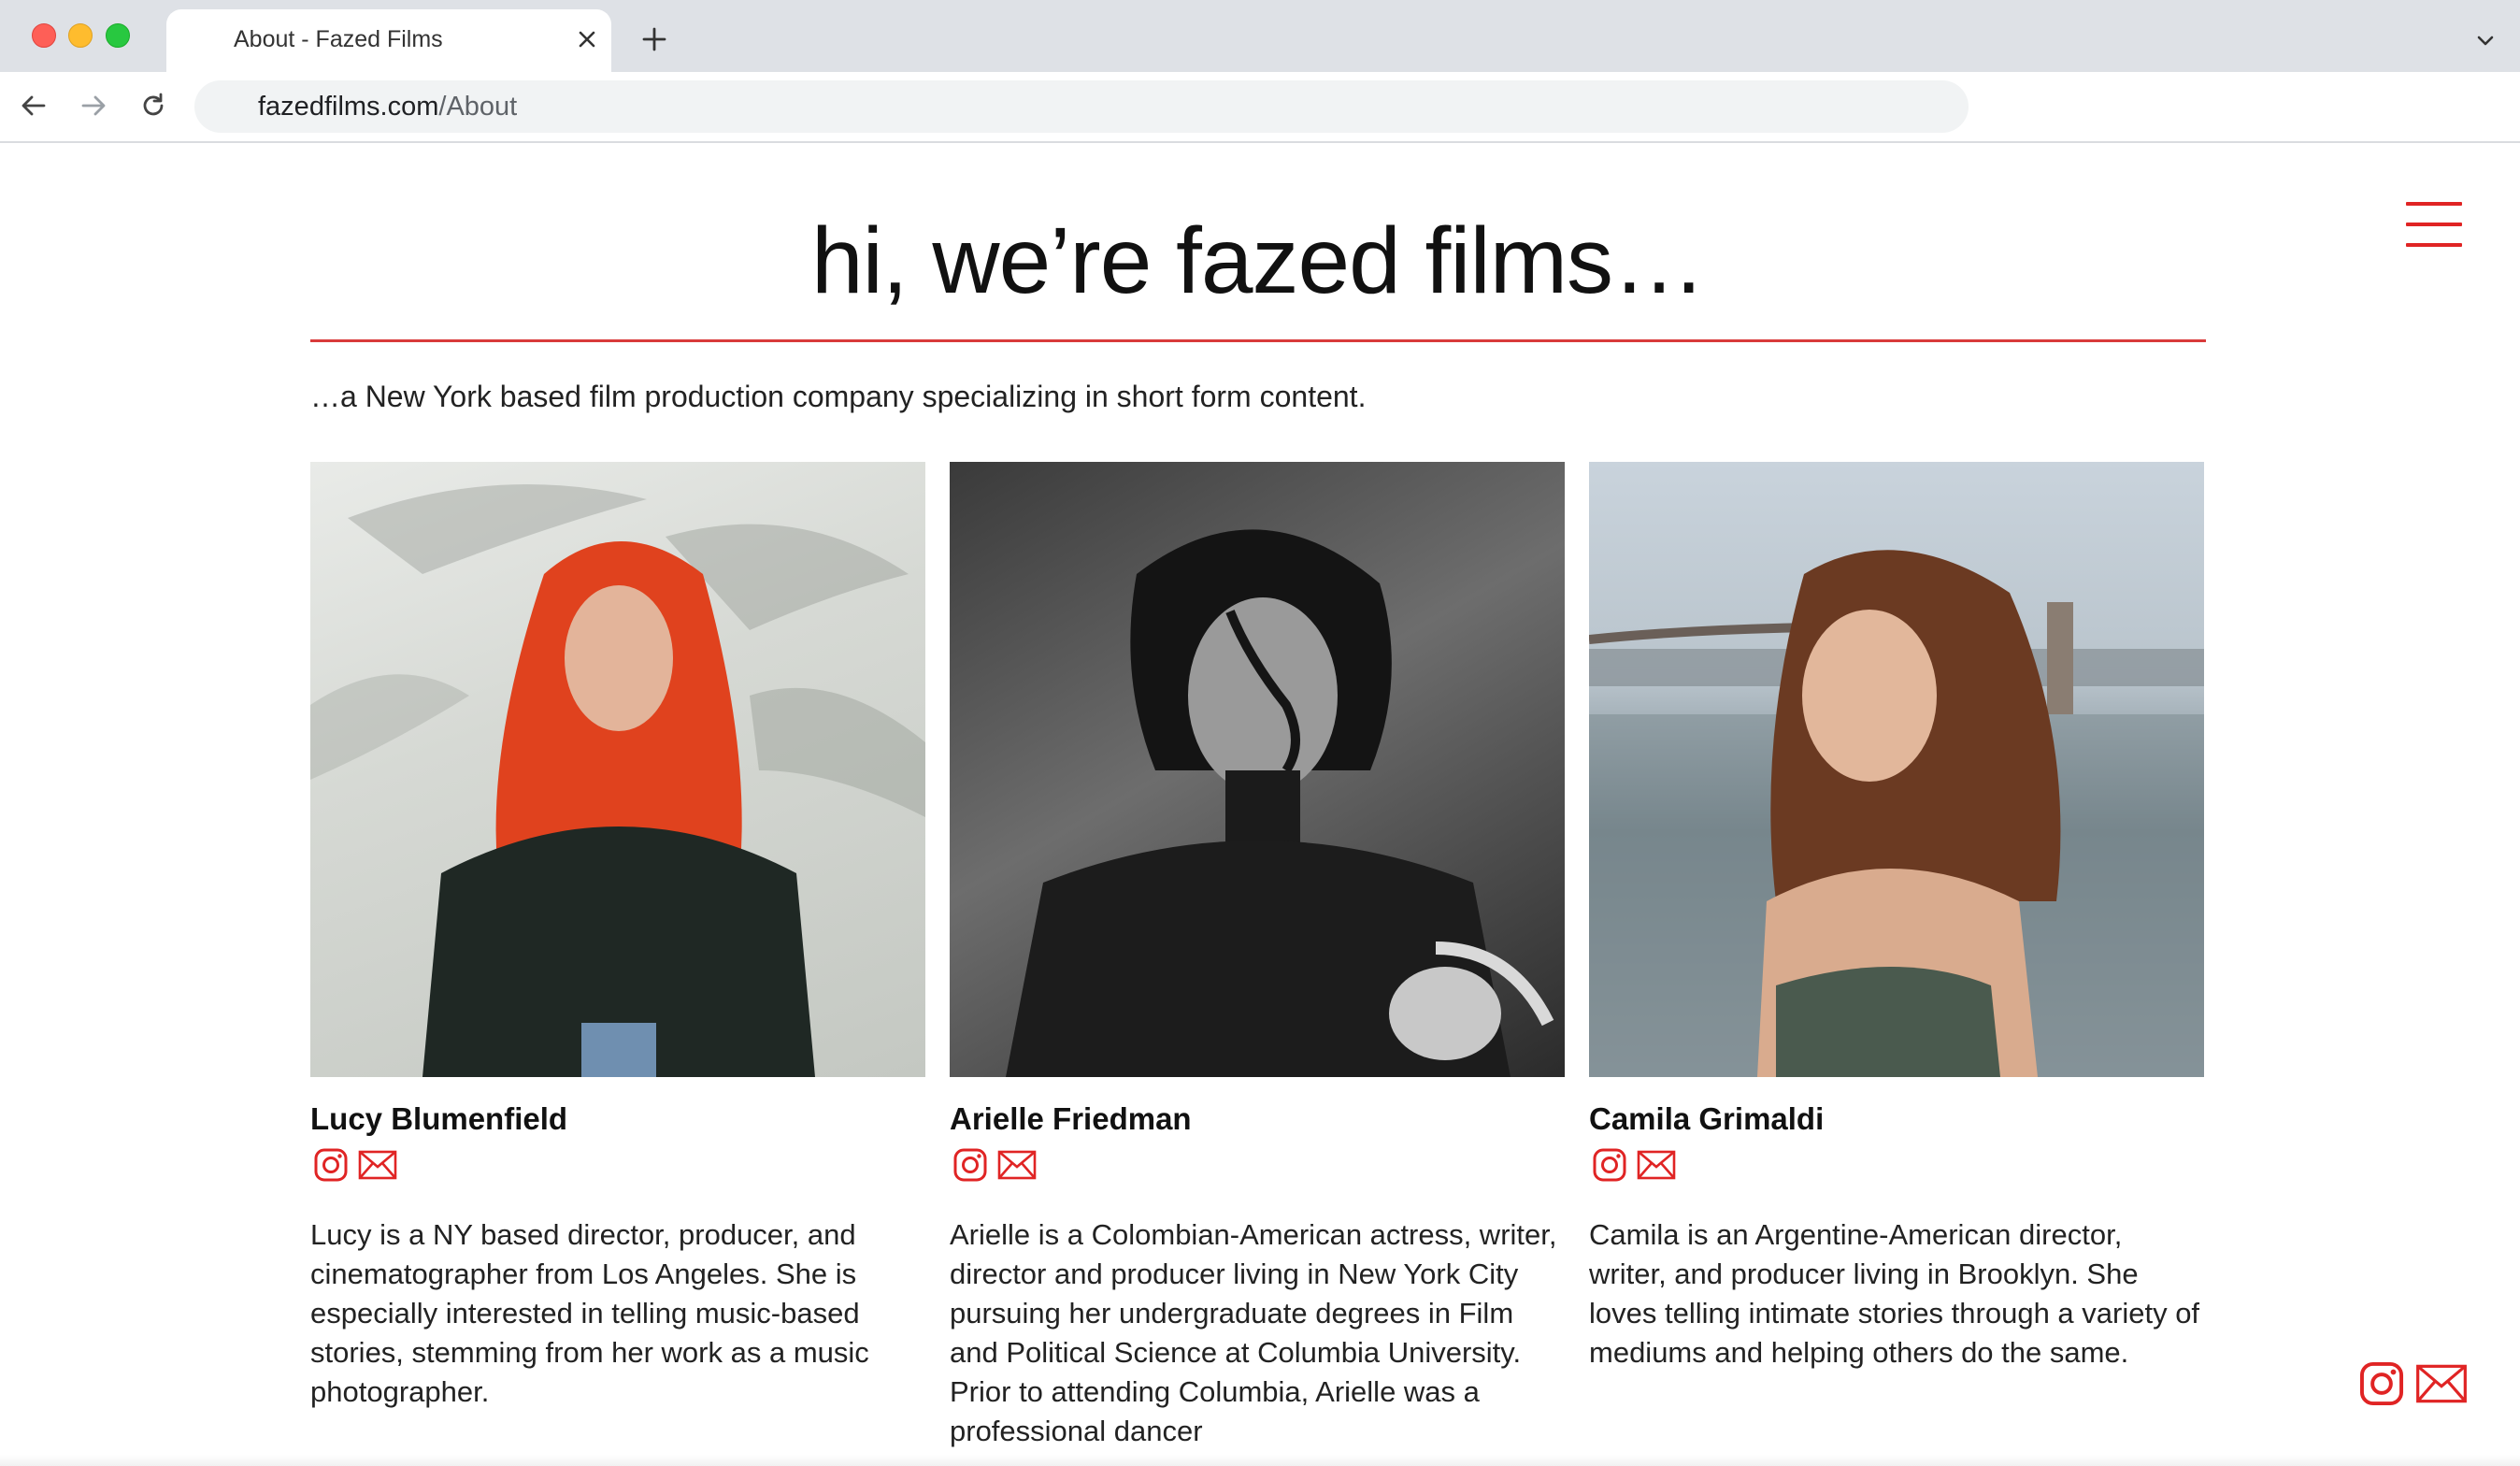  What do you see at coordinates (33, 106) in the screenshot?
I see `back-arrow-icon` at bounding box center [33, 106].